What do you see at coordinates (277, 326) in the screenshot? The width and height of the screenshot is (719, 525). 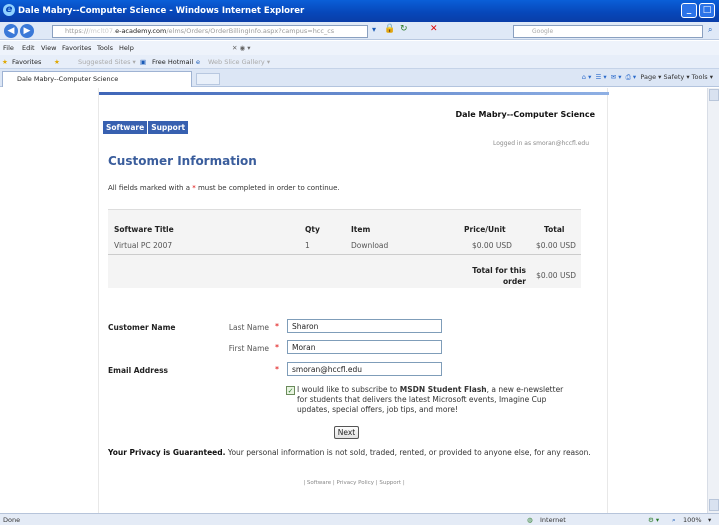 I see `last-name-required: *` at bounding box center [277, 326].